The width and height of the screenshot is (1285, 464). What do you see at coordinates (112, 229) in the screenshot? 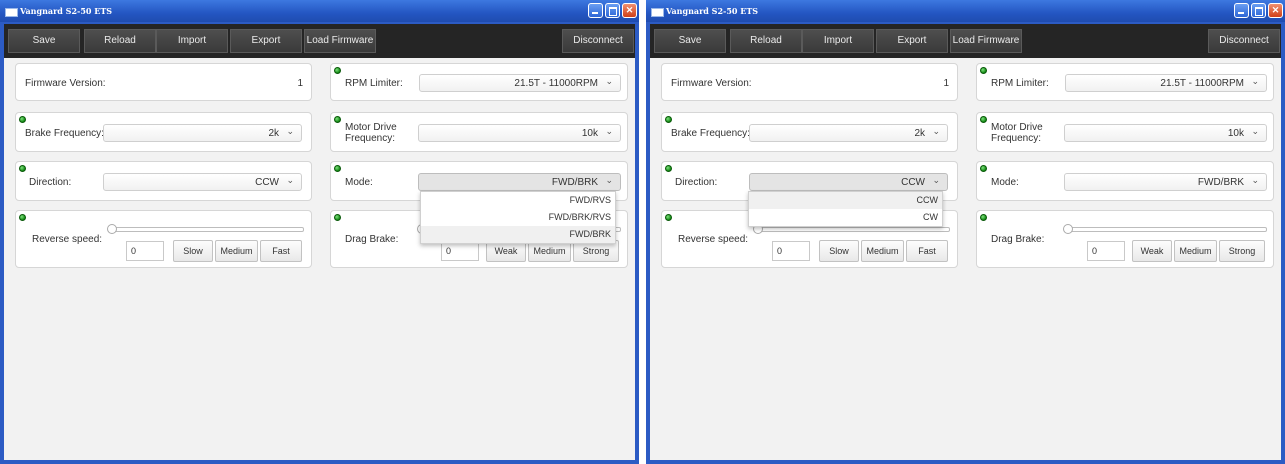
I see `reverse-speed-slider-handle` at bounding box center [112, 229].